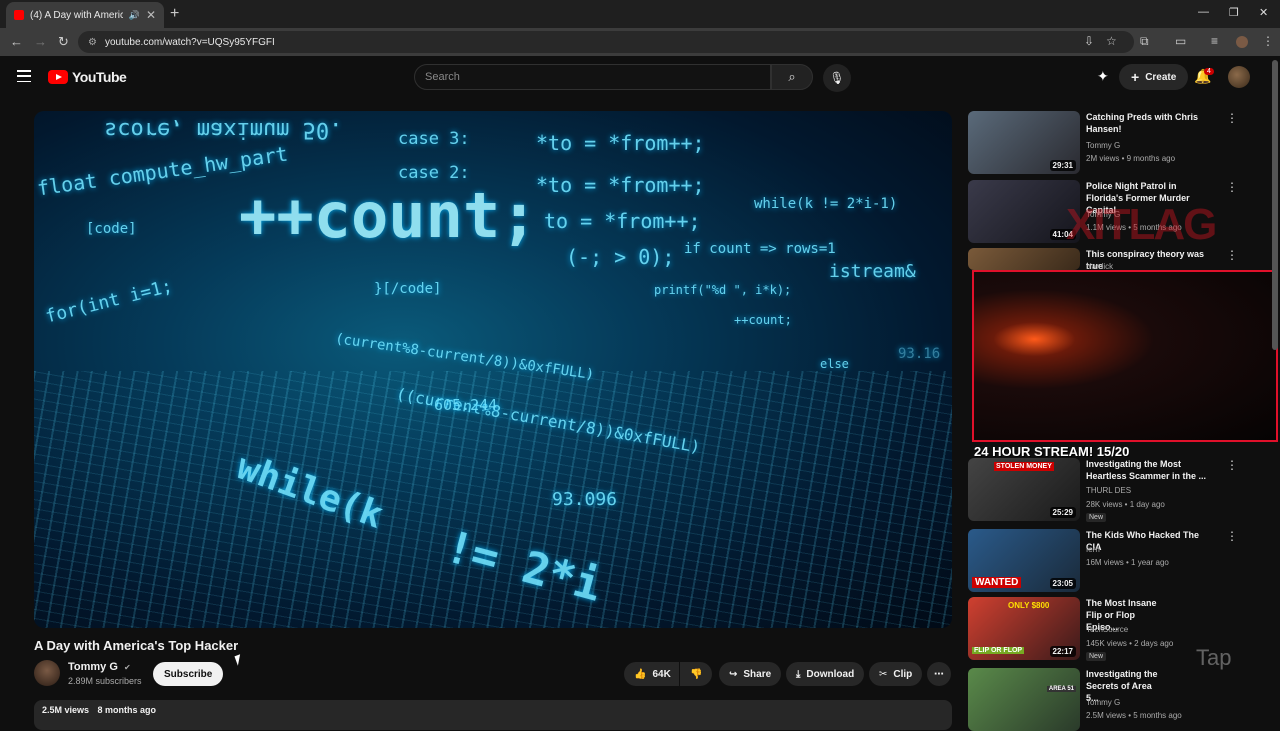 Image resolution: width=1280 pixels, height=731 pixels. Describe the element at coordinates (92, 42) in the screenshot. I see `site-info-icon: ⚙` at that location.